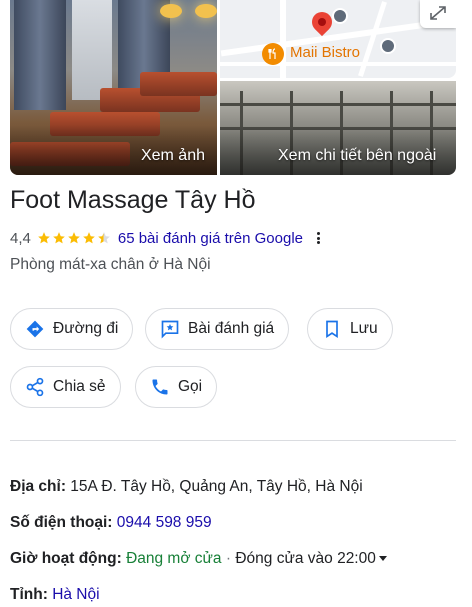  What do you see at coordinates (66, 558) in the screenshot?
I see `hours-label: Giờ hoạt động:` at bounding box center [66, 558].